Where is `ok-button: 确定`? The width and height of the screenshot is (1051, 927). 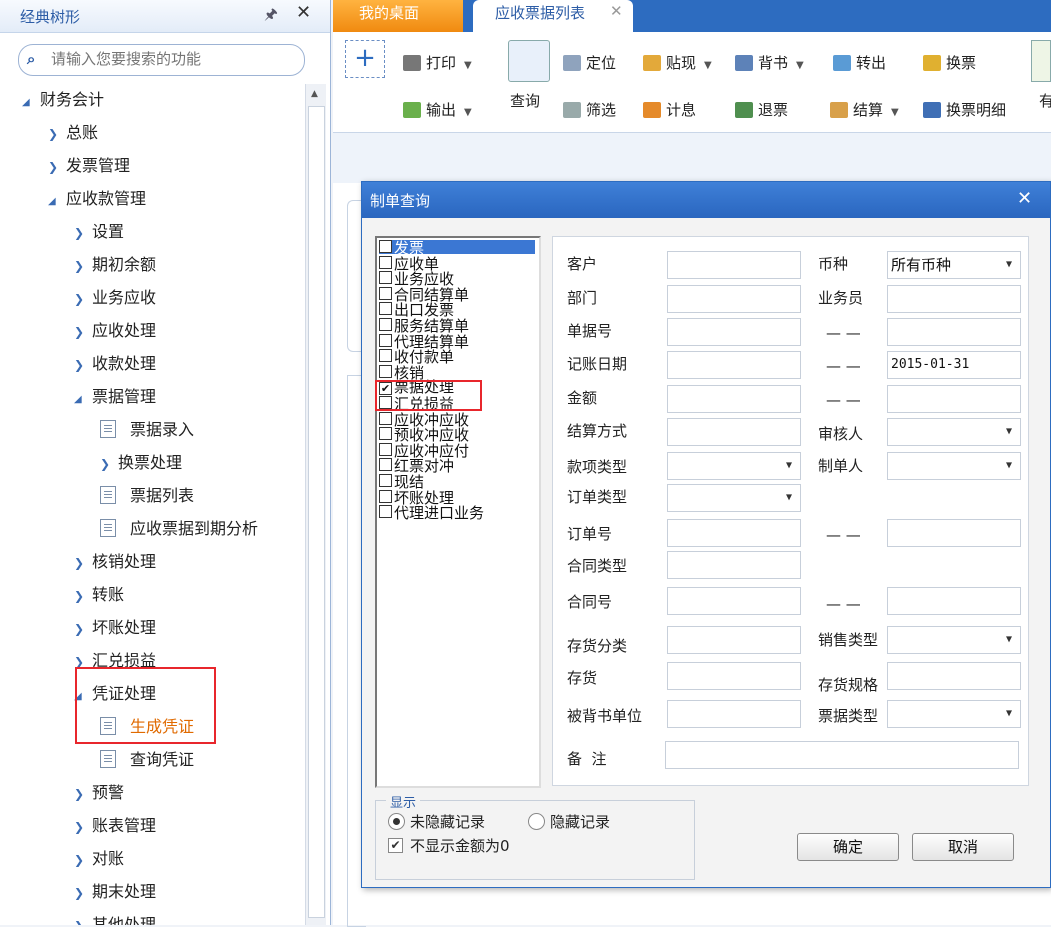
ok-button: 确定 is located at coordinates (848, 847).